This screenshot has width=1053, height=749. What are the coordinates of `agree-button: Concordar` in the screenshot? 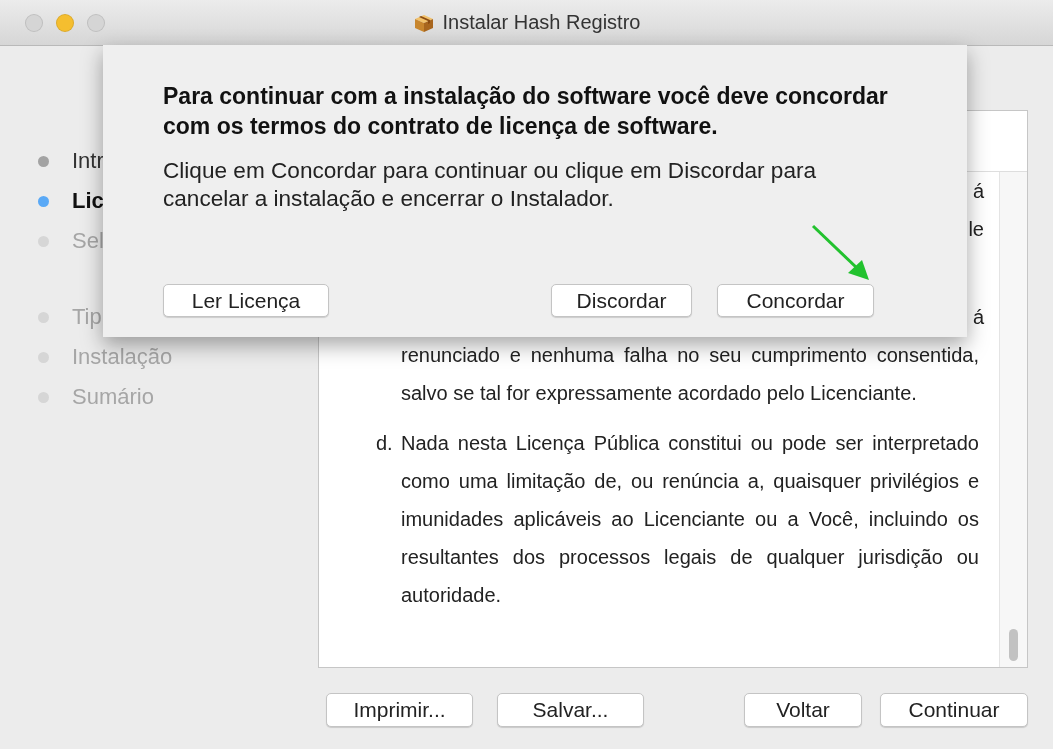 It's located at (795, 300).